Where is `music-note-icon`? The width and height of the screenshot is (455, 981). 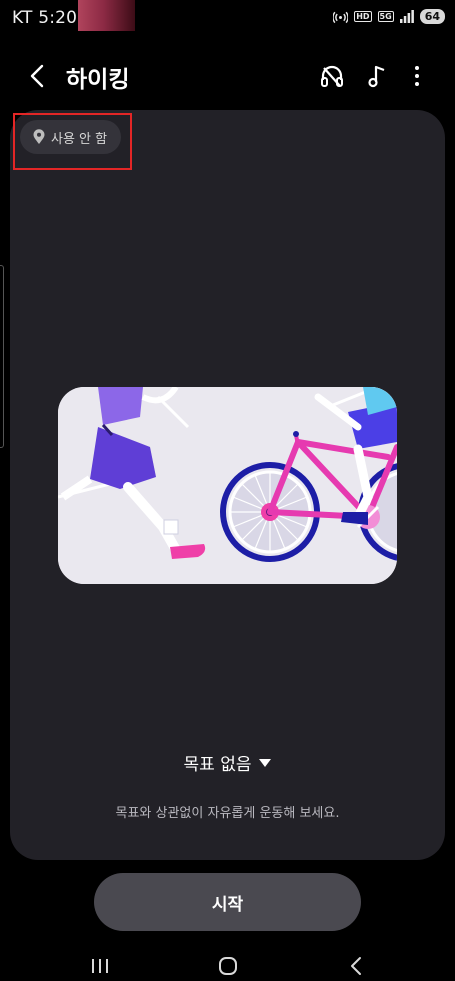
music-note-icon is located at coordinates (376, 76).